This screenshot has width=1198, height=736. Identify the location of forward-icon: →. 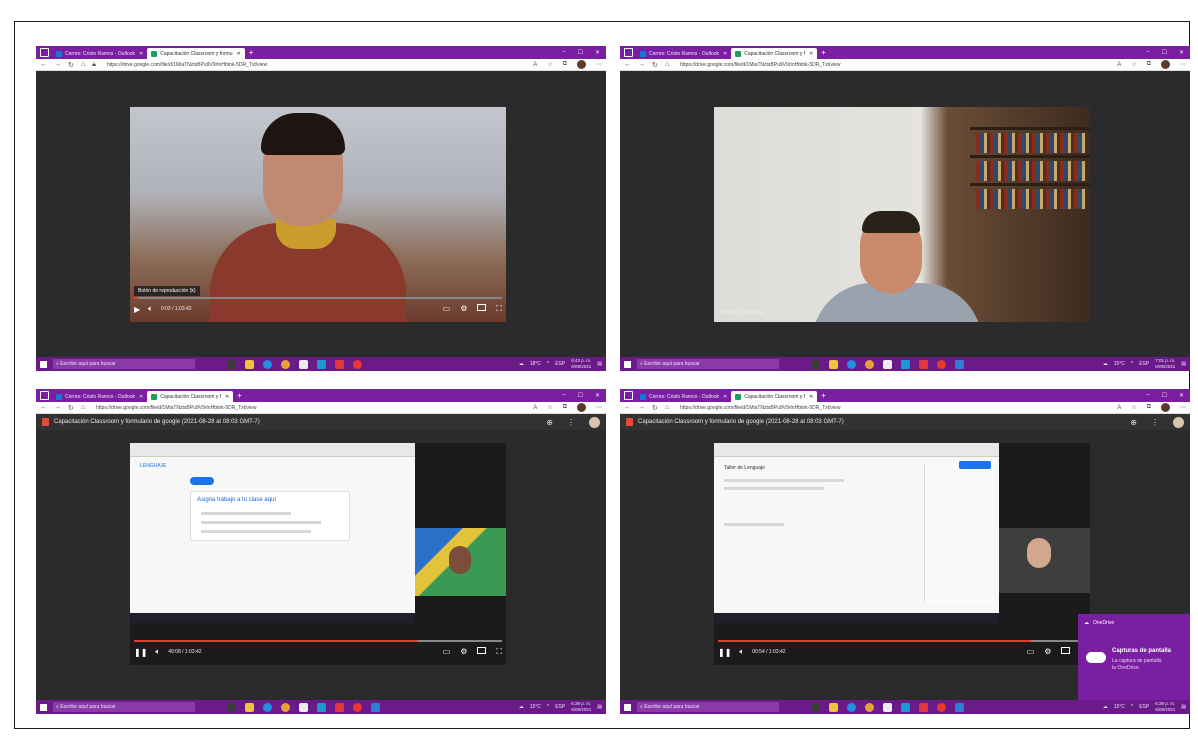
(57, 64).